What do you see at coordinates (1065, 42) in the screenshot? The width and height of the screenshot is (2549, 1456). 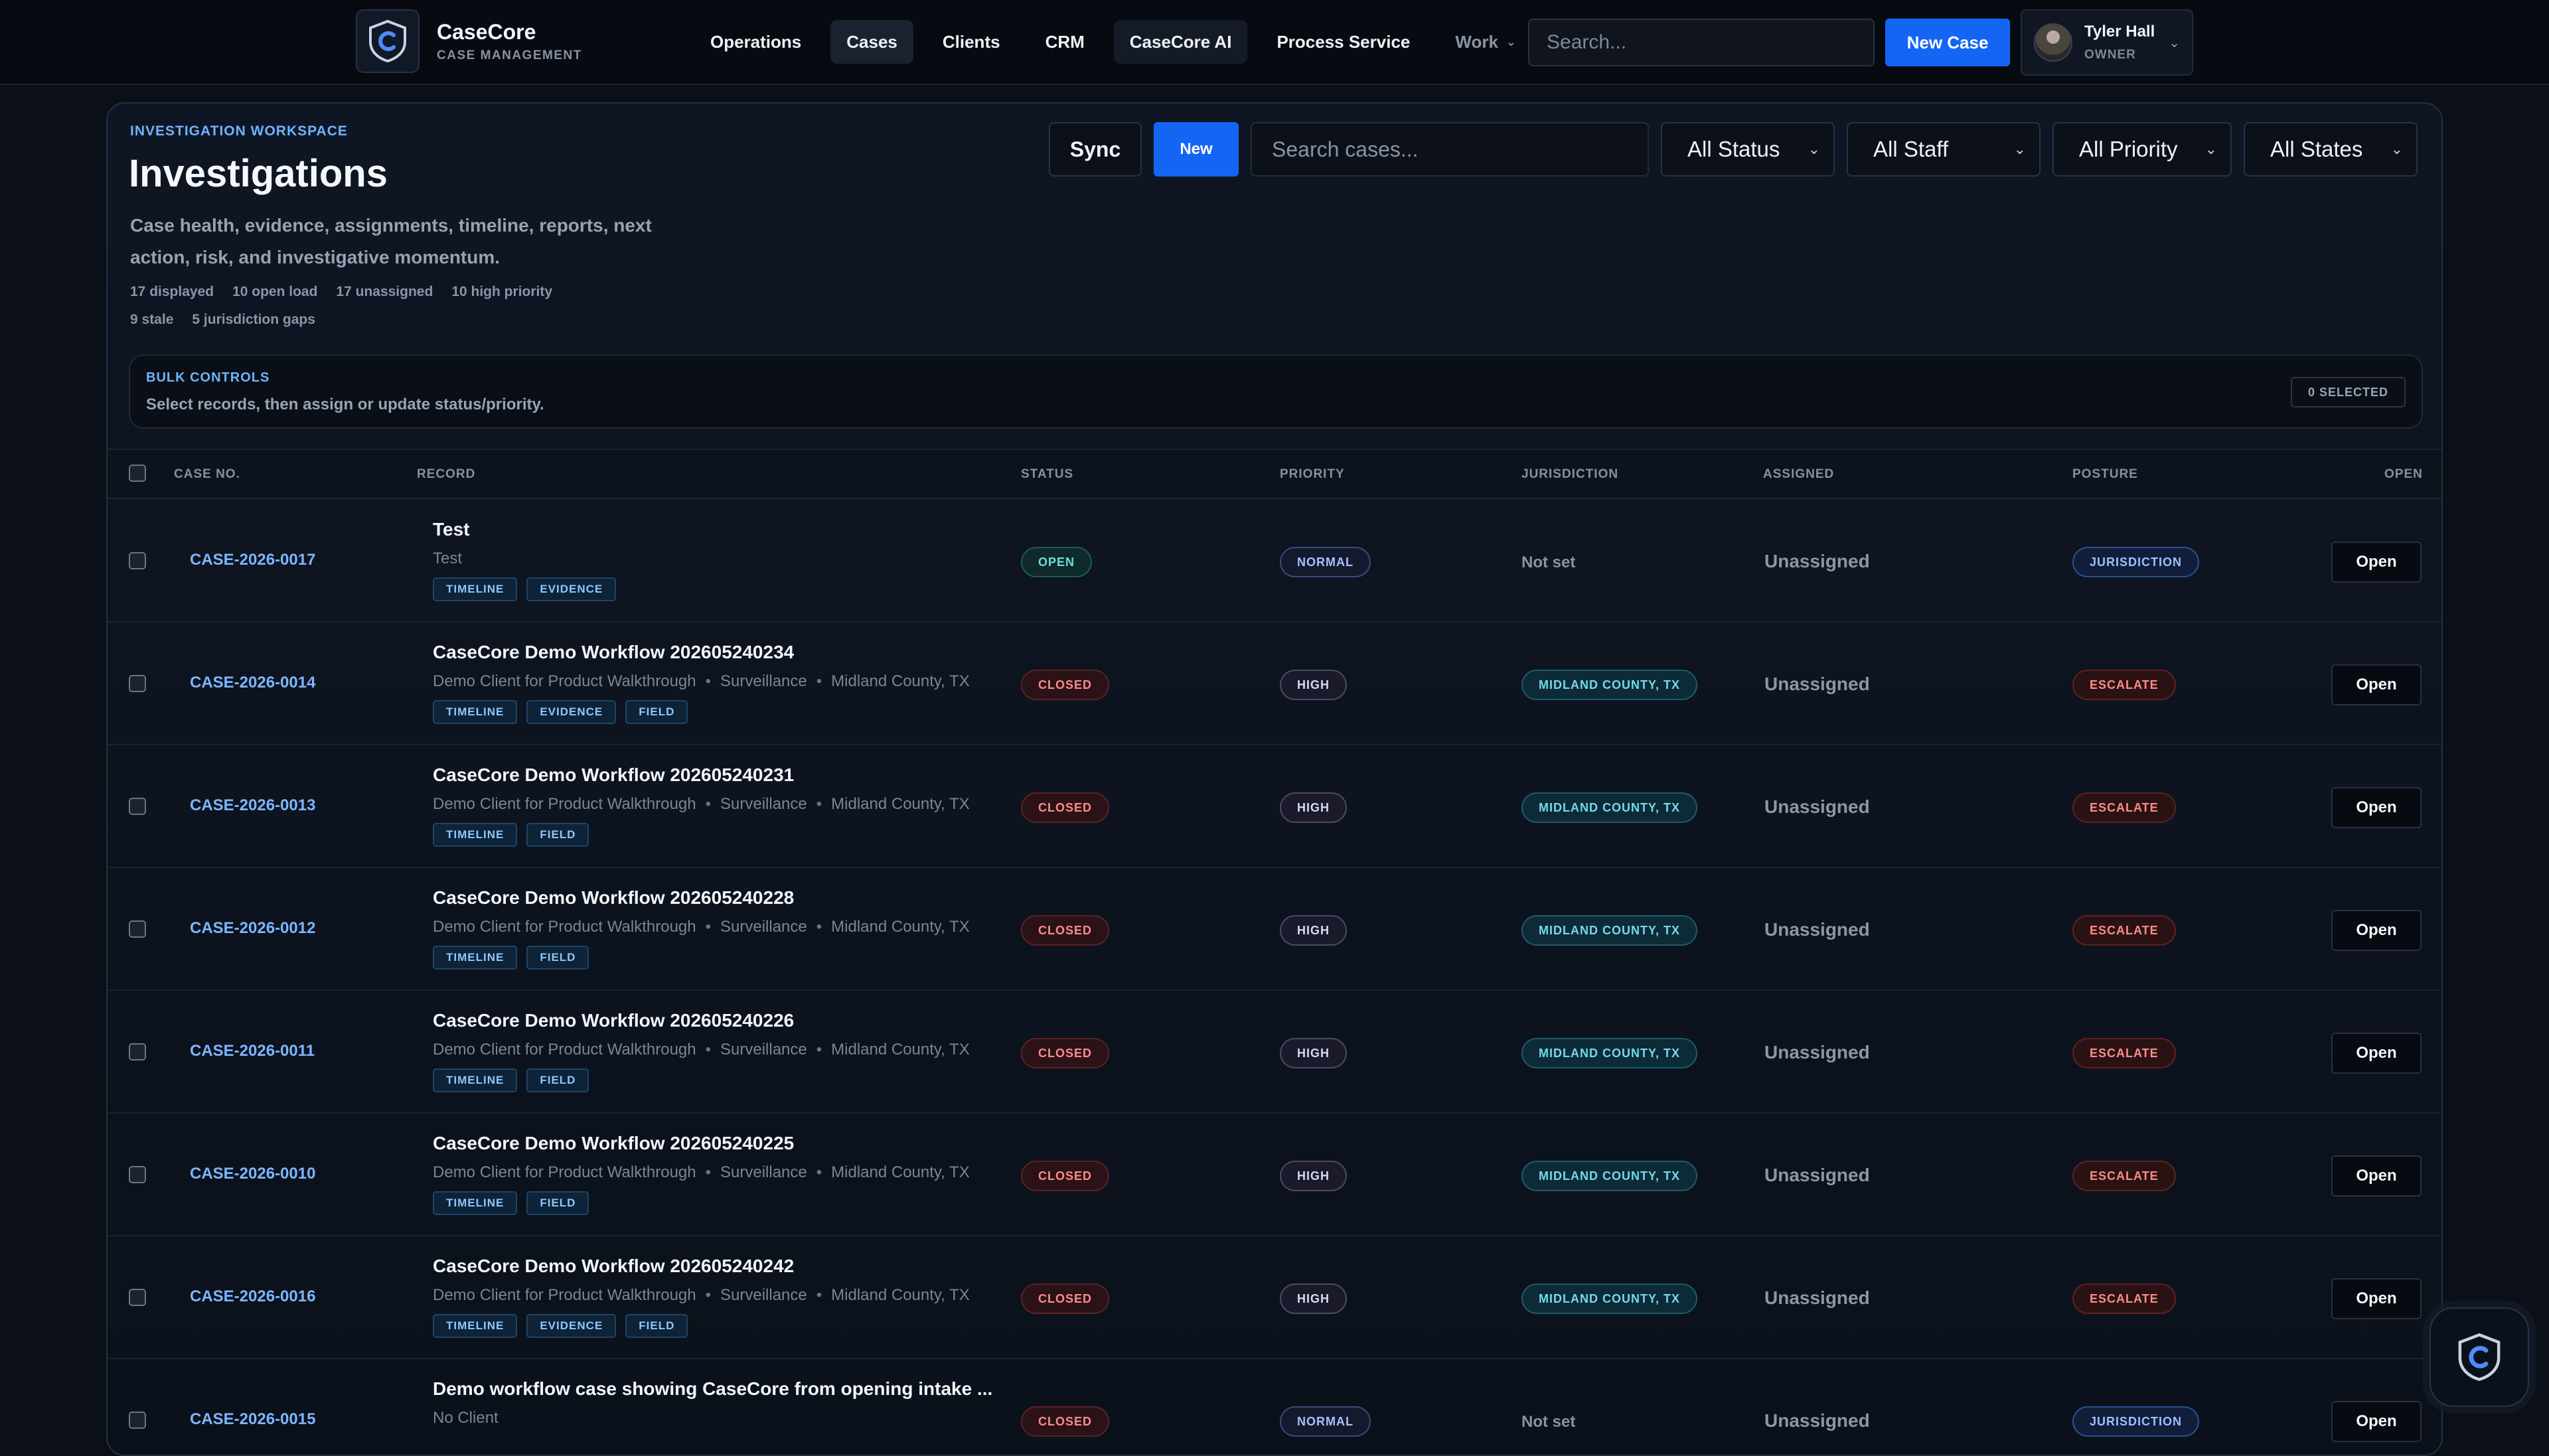 I see `nav-crm: CRM` at bounding box center [1065, 42].